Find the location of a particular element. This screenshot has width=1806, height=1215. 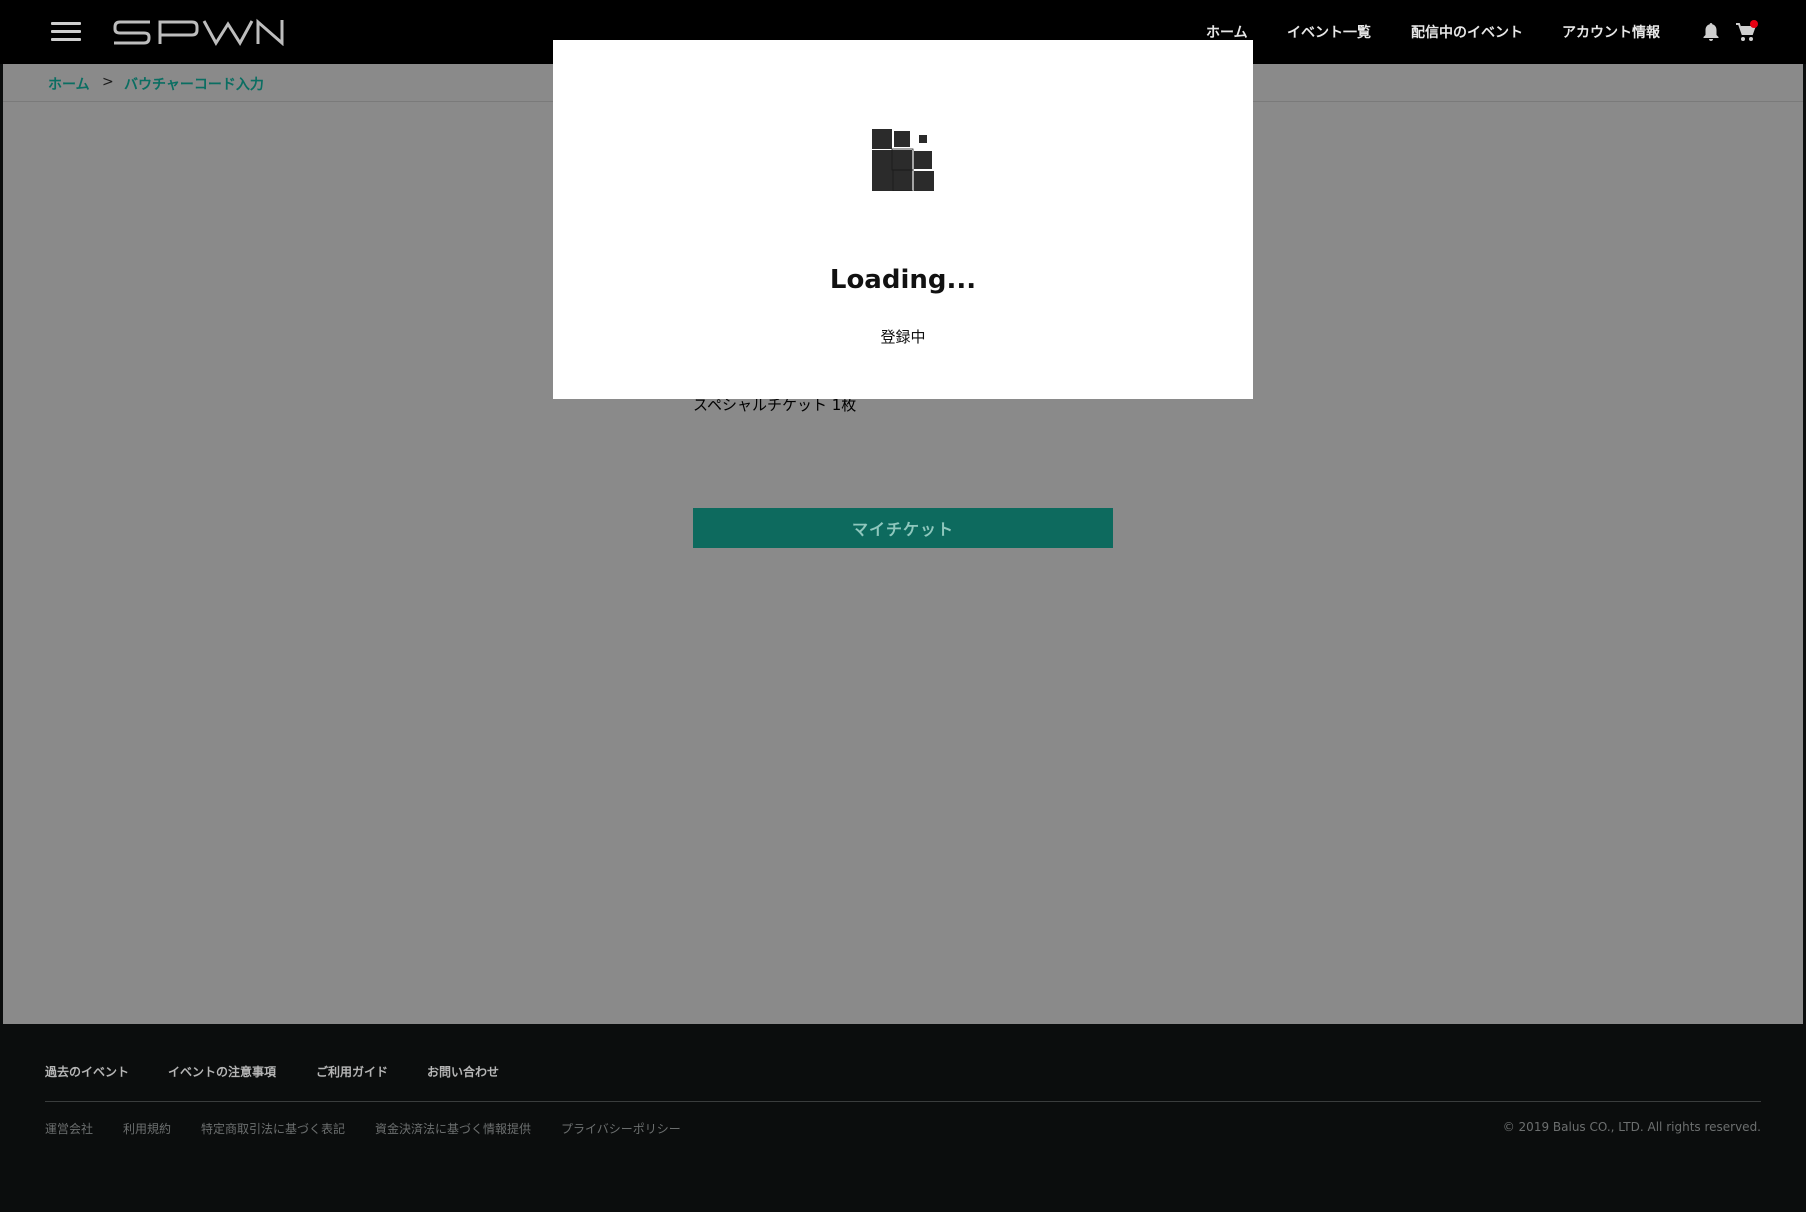

footer-company: 運営会社 is located at coordinates (69, 1128).